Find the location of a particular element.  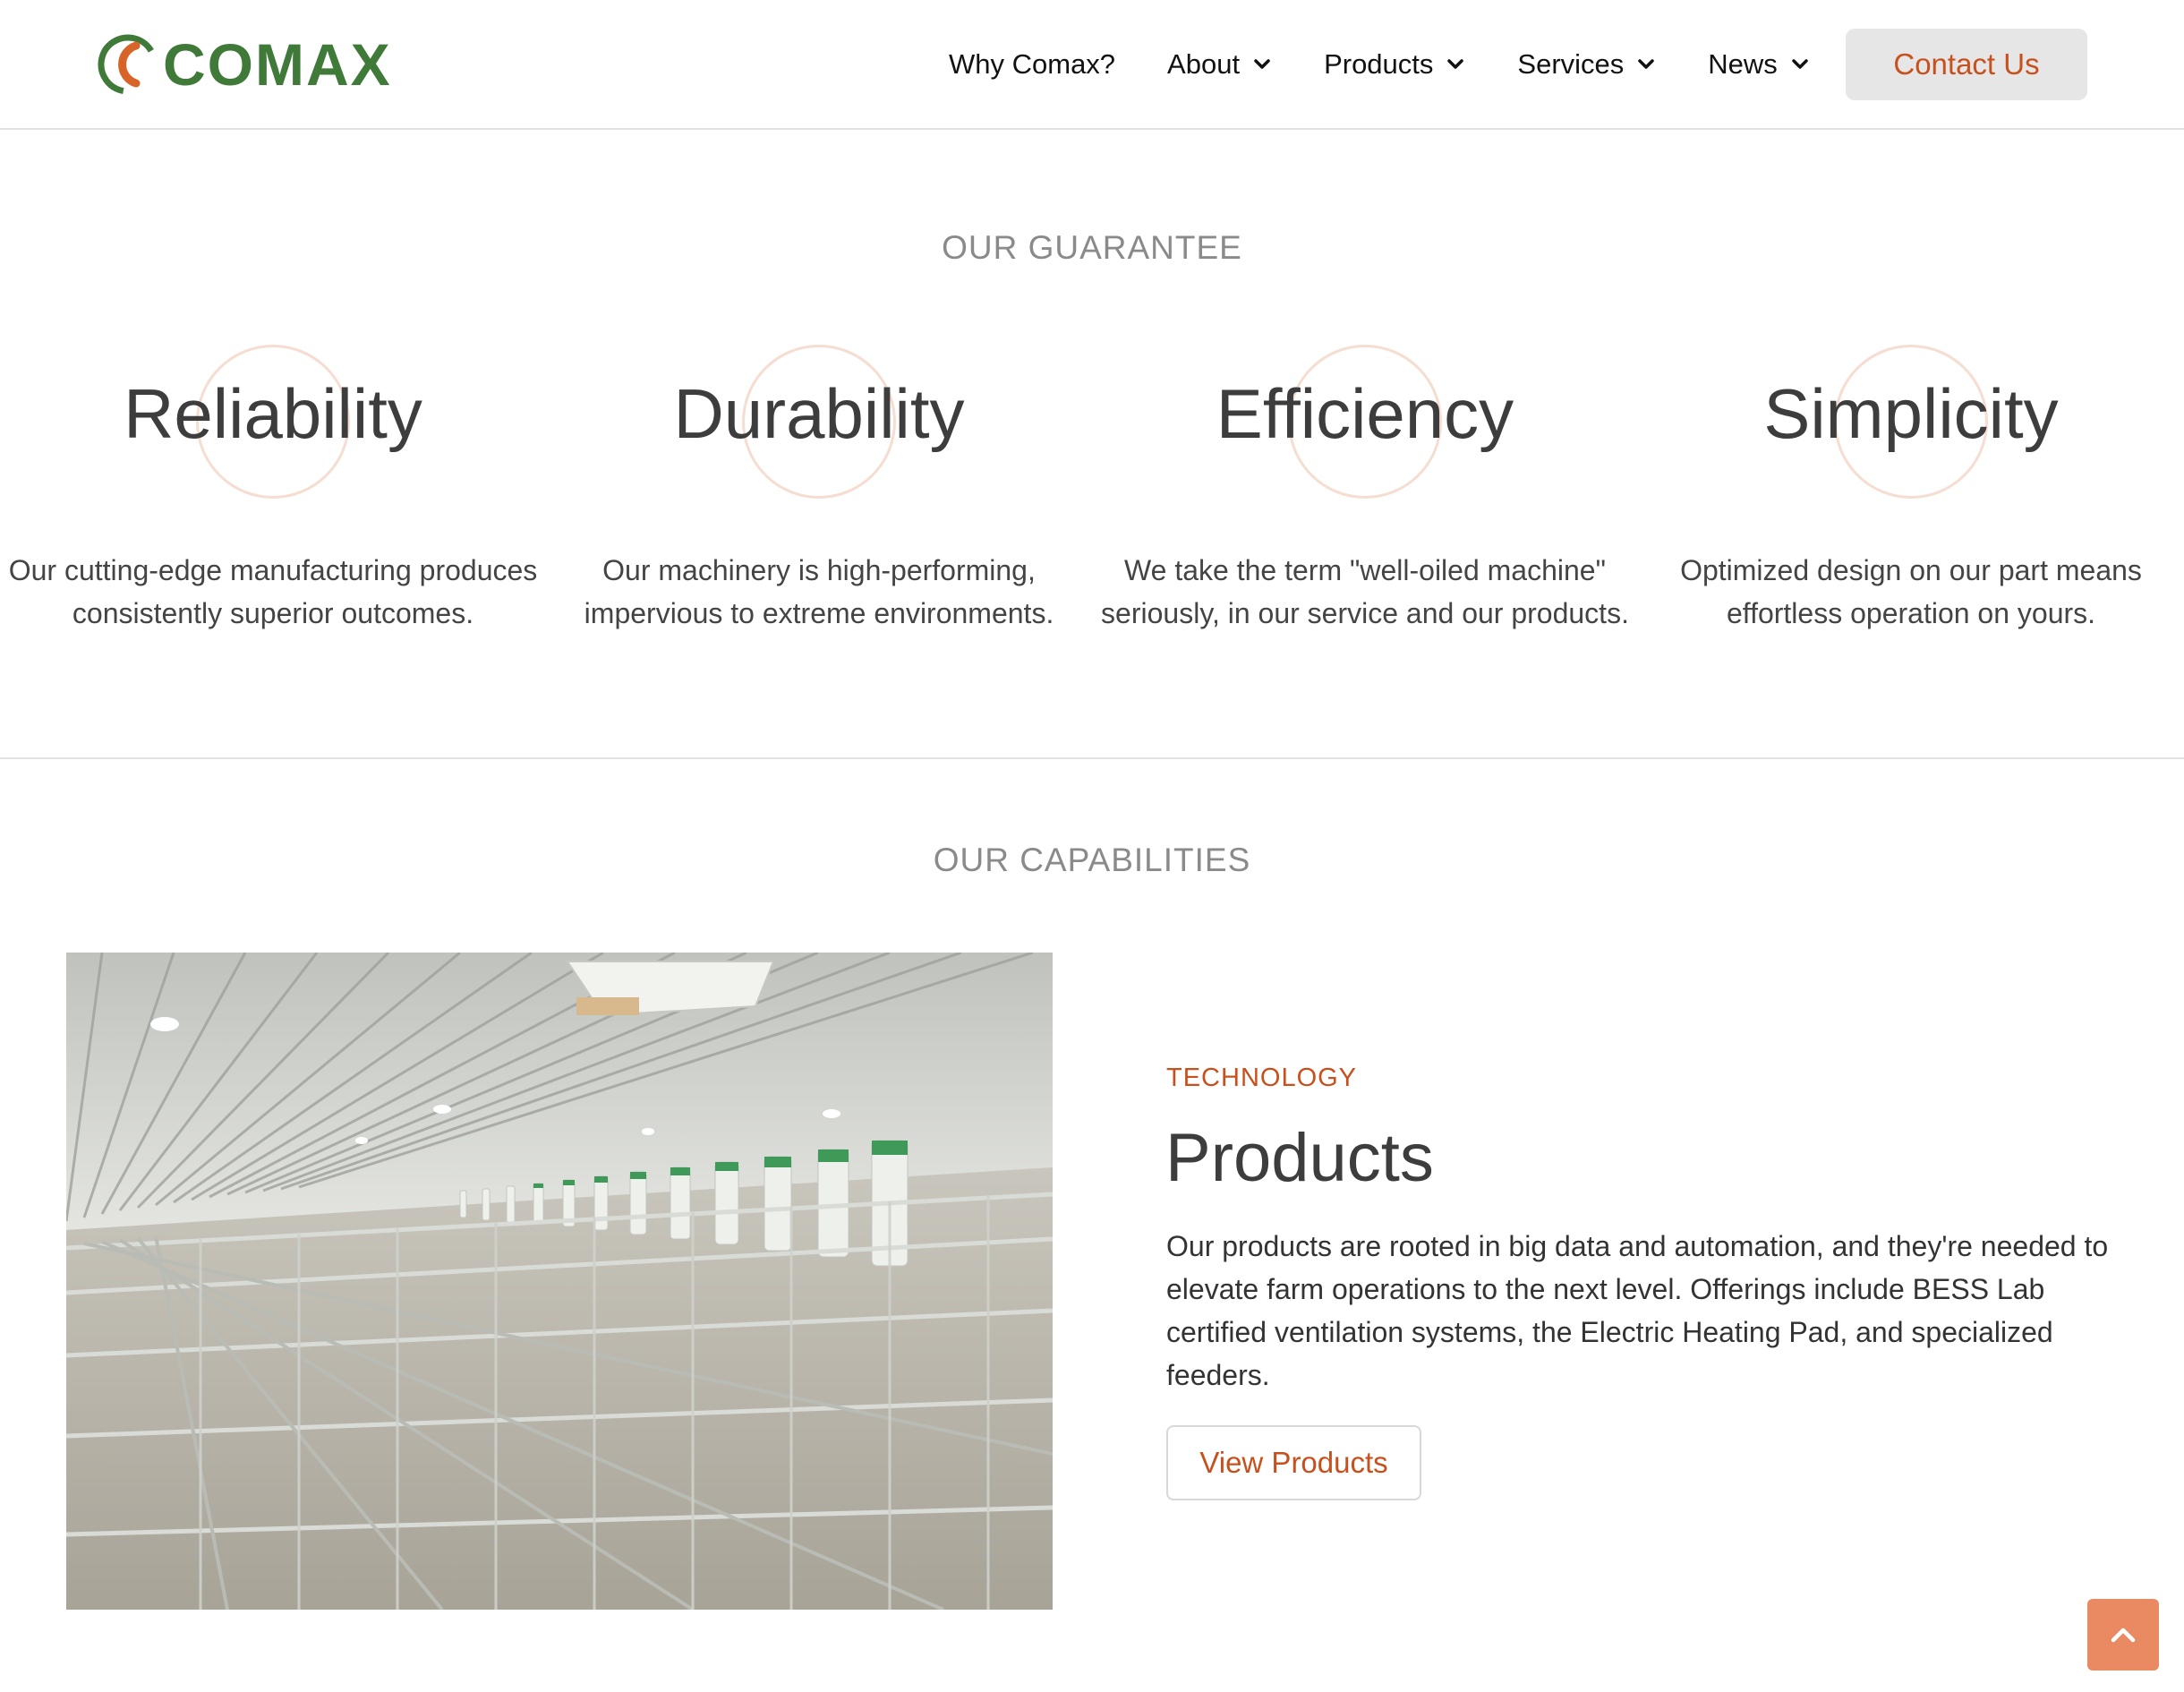

guarantee-desc-line: effortless operation on yours. is located at coordinates (1911, 613).